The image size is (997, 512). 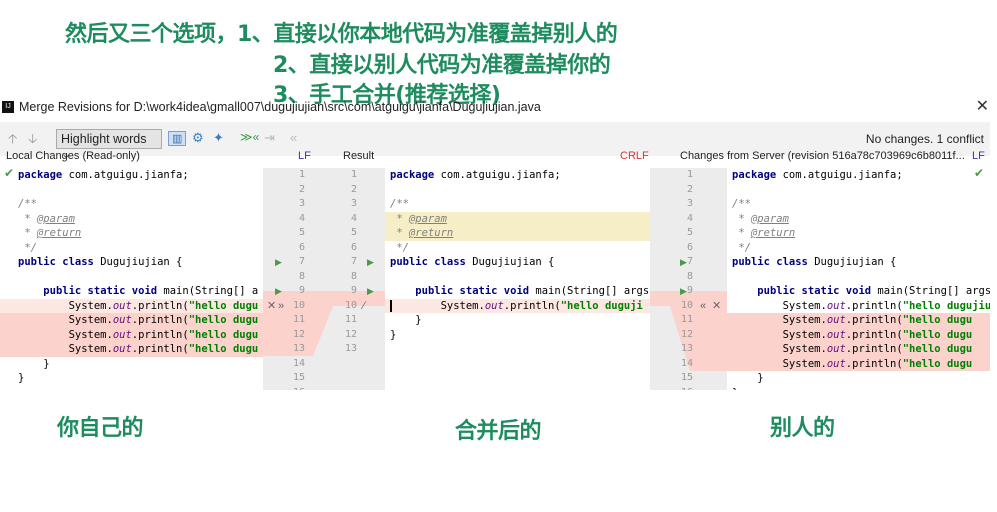 What do you see at coordinates (269, 138) in the screenshot?
I see `apply-left-icon: ⇥` at bounding box center [269, 138].